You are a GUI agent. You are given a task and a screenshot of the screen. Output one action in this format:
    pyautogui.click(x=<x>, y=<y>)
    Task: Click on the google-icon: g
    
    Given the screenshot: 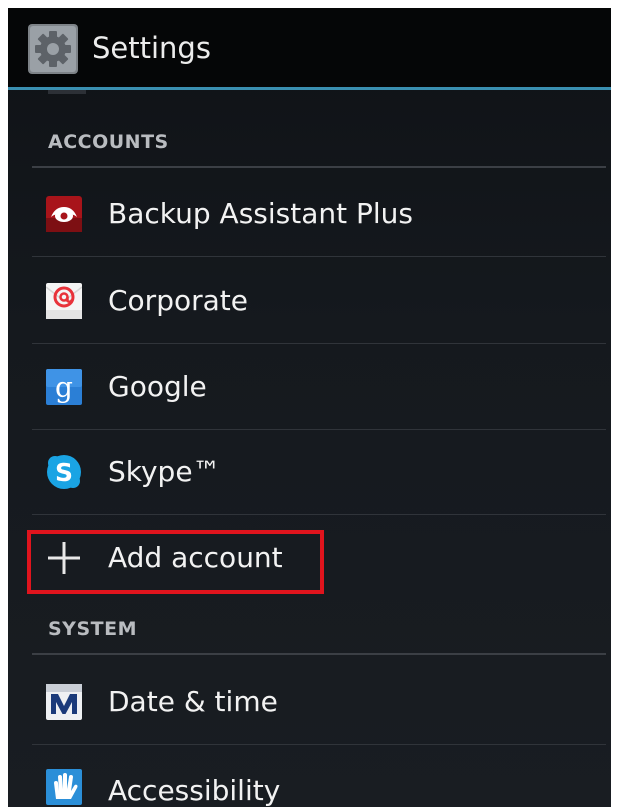 What is the action you would take?
    pyautogui.click(x=64, y=387)
    